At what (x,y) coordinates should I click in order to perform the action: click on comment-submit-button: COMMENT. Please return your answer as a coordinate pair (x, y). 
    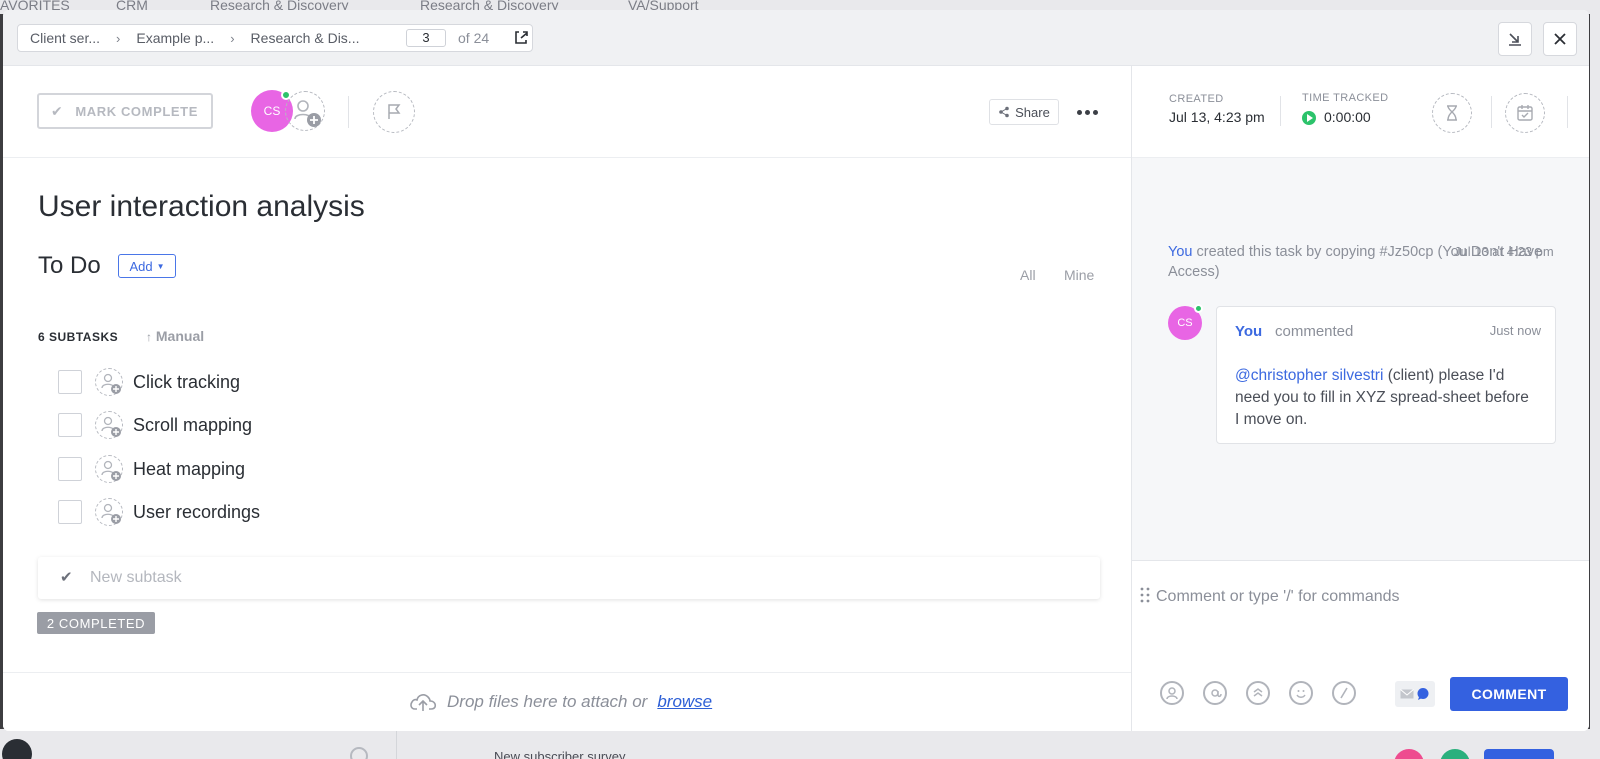
    Looking at the image, I should click on (1509, 694).